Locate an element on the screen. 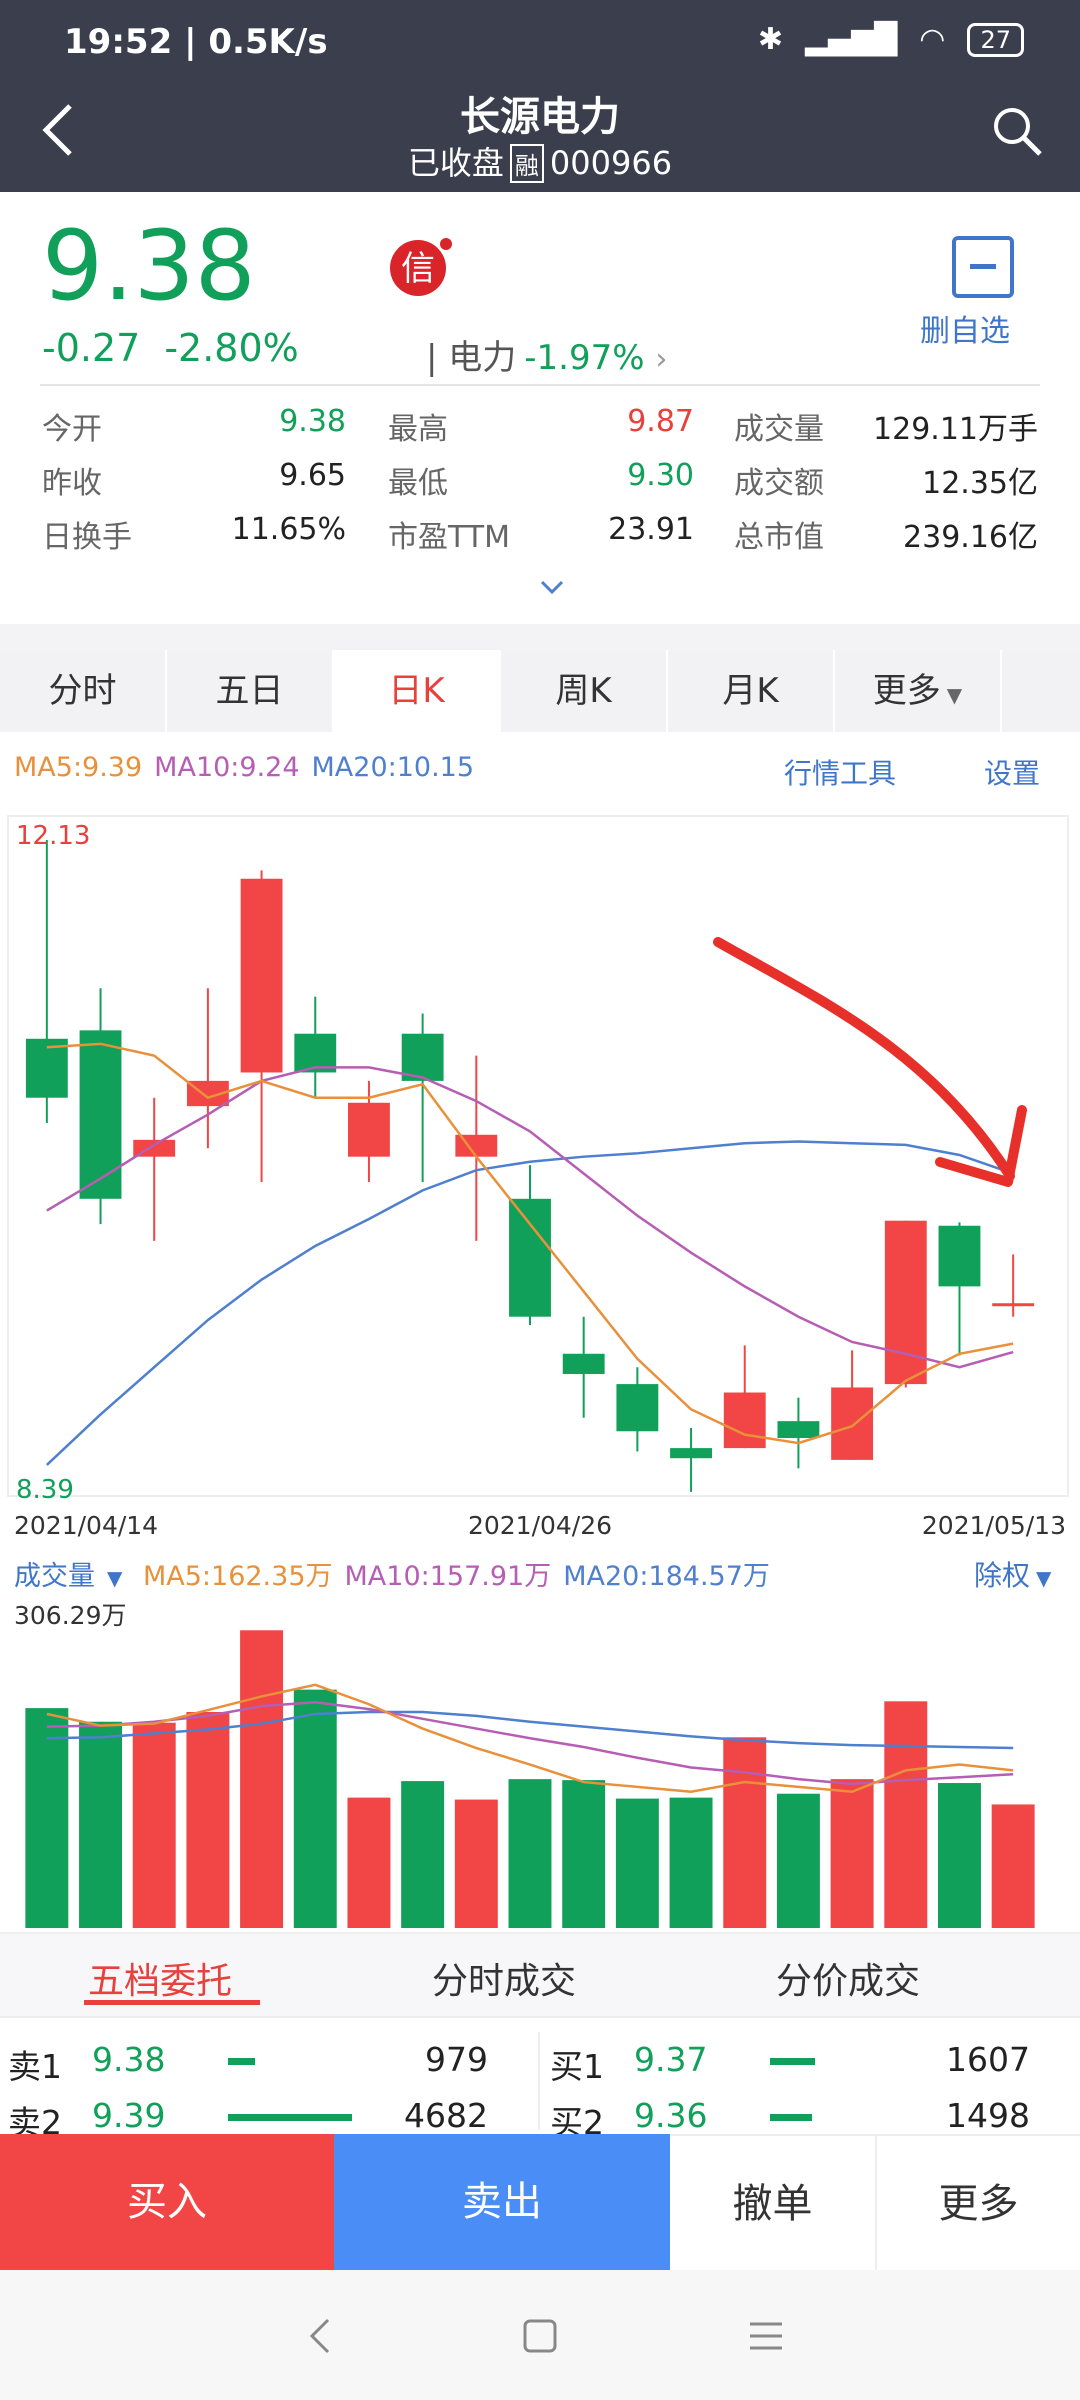 The width and height of the screenshot is (1080, 2400). nav-menu-icon is located at coordinates (766, 2336).